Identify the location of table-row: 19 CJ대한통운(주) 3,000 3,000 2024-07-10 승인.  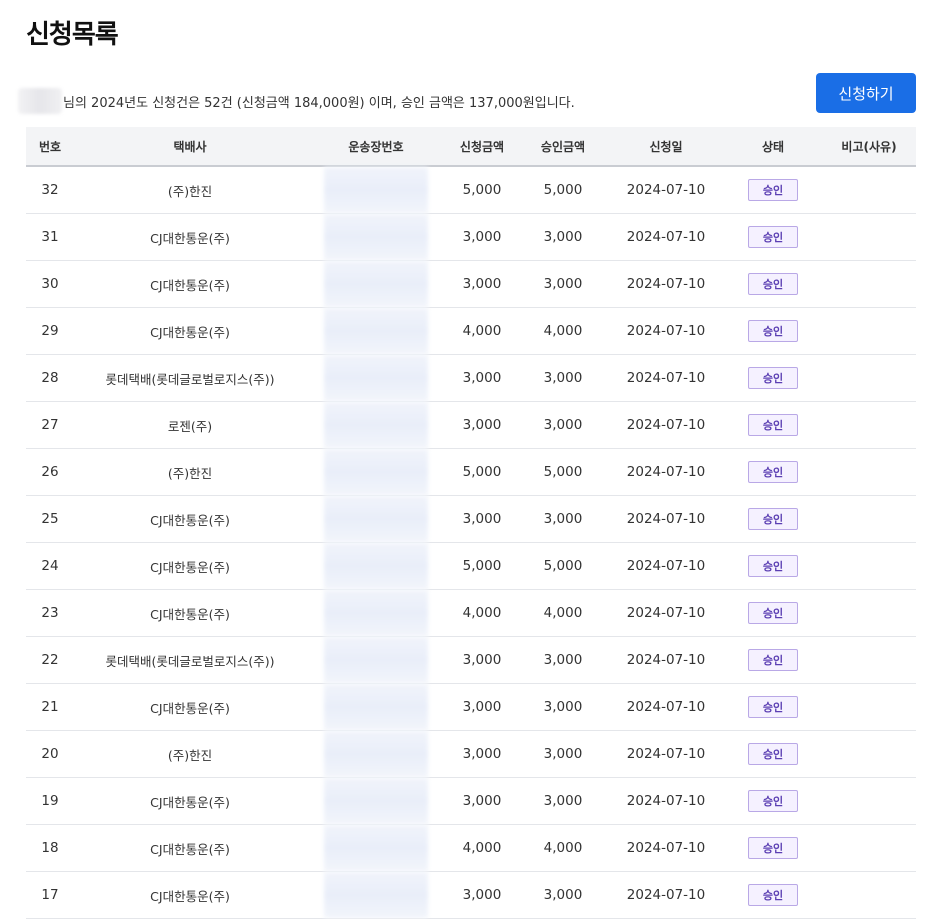
(471, 801).